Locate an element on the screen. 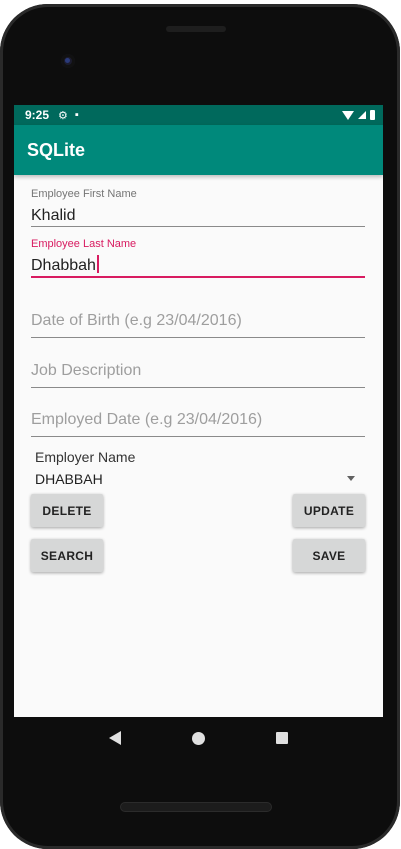 The height and width of the screenshot is (849, 401). bottom-speaker is located at coordinates (196, 807).